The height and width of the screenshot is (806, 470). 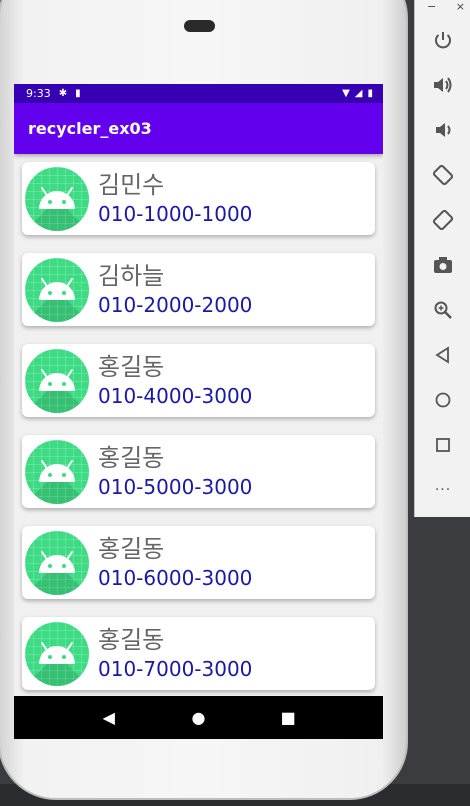 I want to click on rotate-right-icon, so click(x=443, y=220).